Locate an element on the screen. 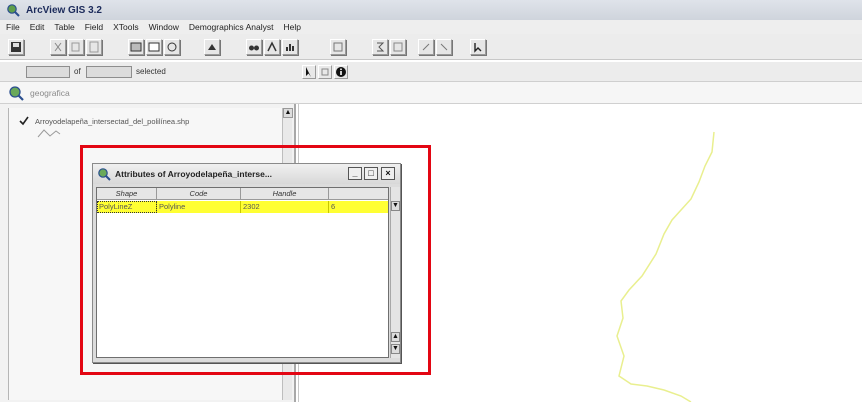 This screenshot has width=862, height=402. tool-bar: of selected is located at coordinates (431, 72).